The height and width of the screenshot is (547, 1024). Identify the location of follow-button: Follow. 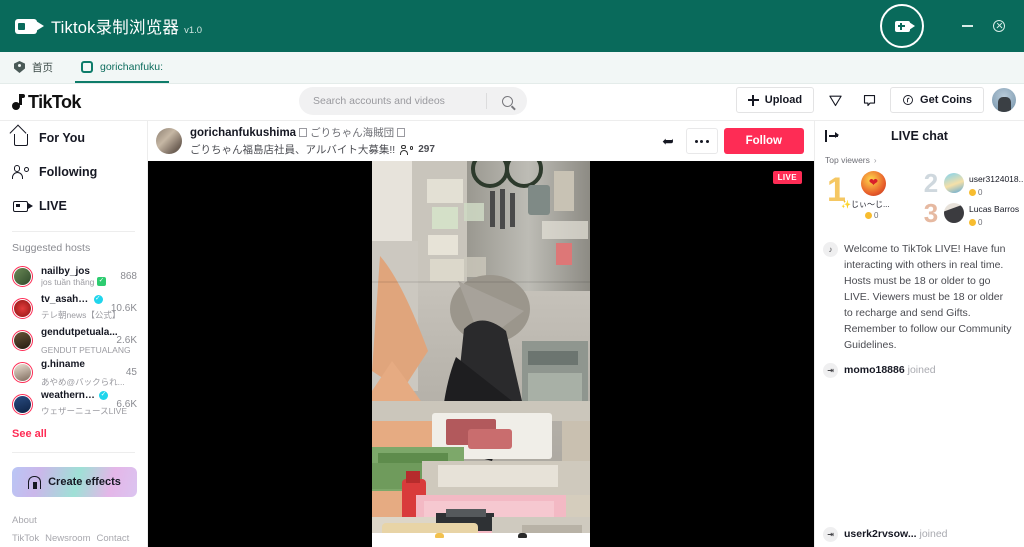
(763, 141).